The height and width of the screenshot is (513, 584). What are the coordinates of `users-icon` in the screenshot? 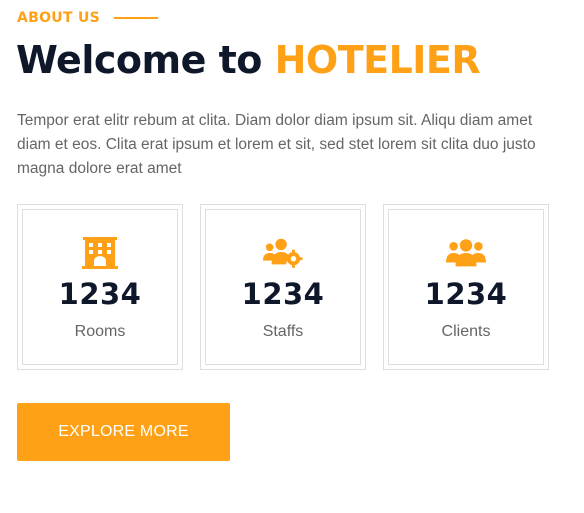 It's located at (466, 253).